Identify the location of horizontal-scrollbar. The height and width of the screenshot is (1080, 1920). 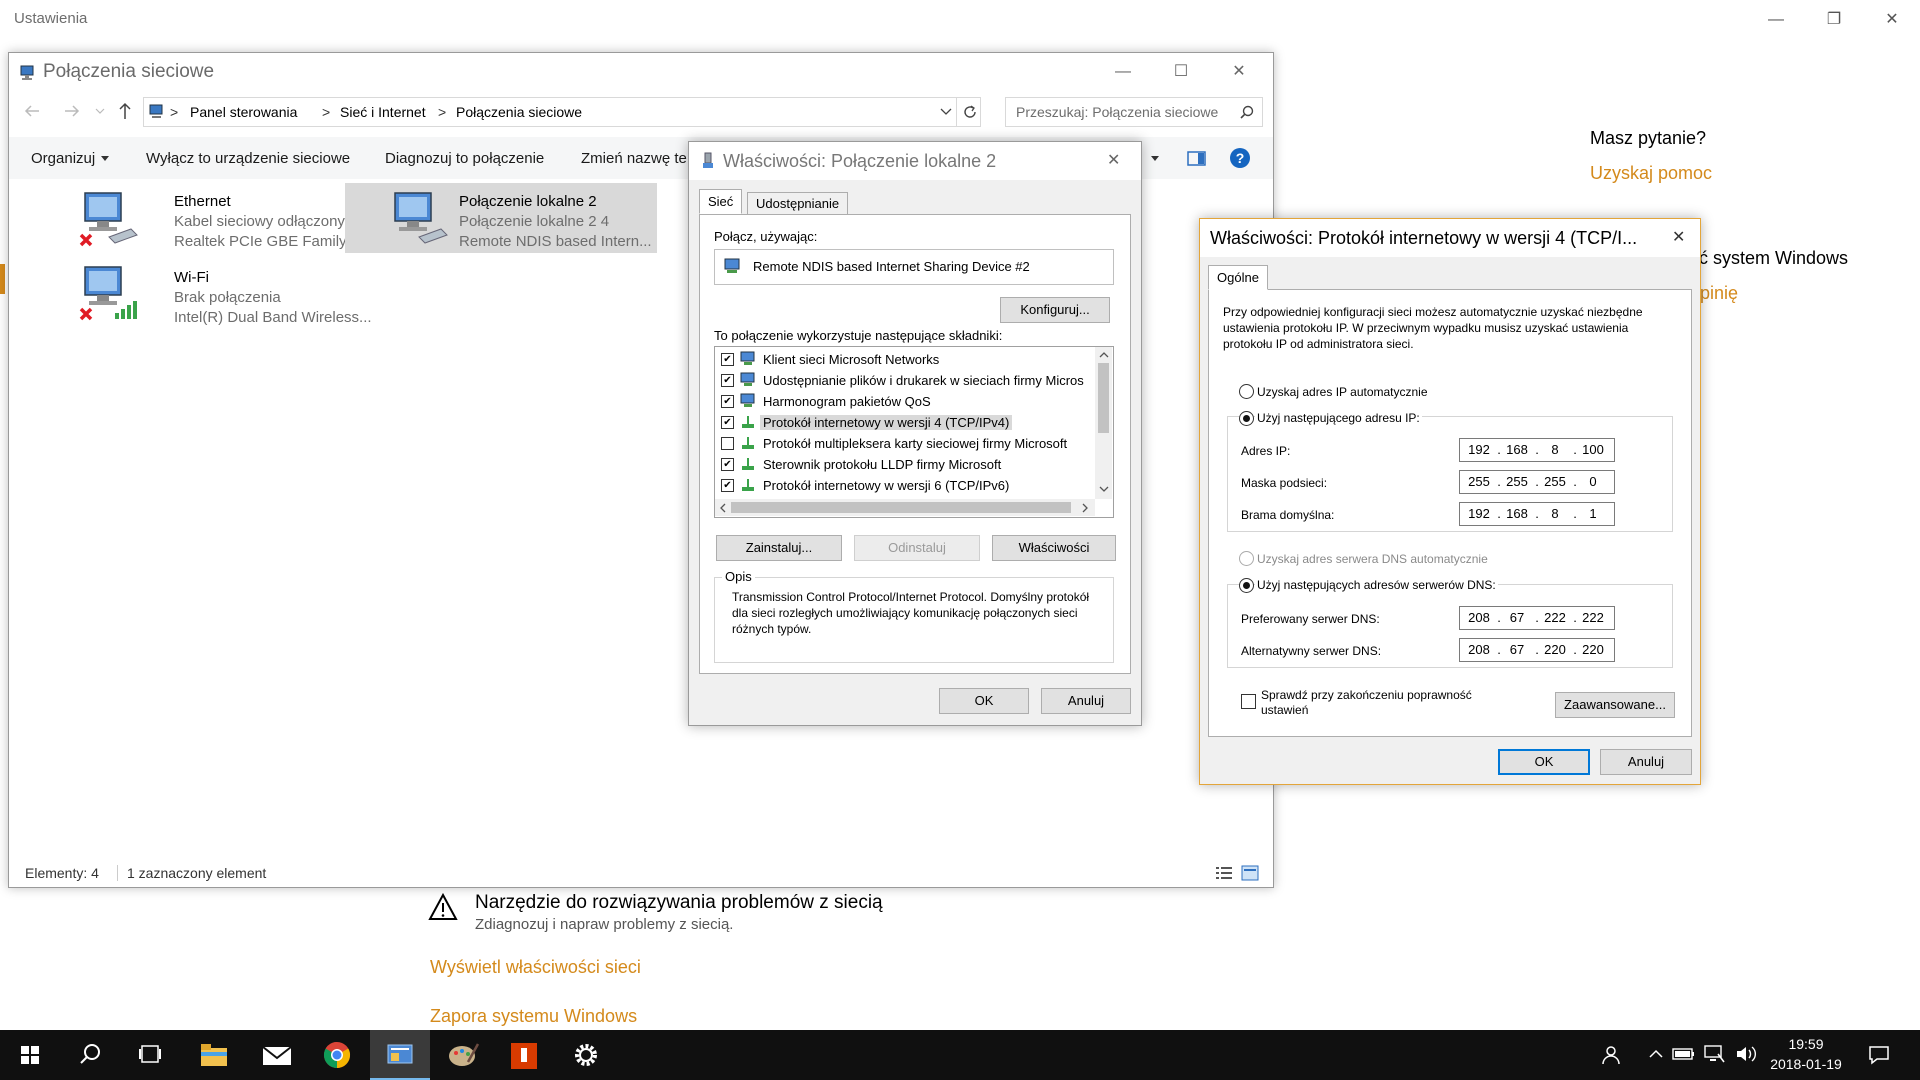
(905, 507).